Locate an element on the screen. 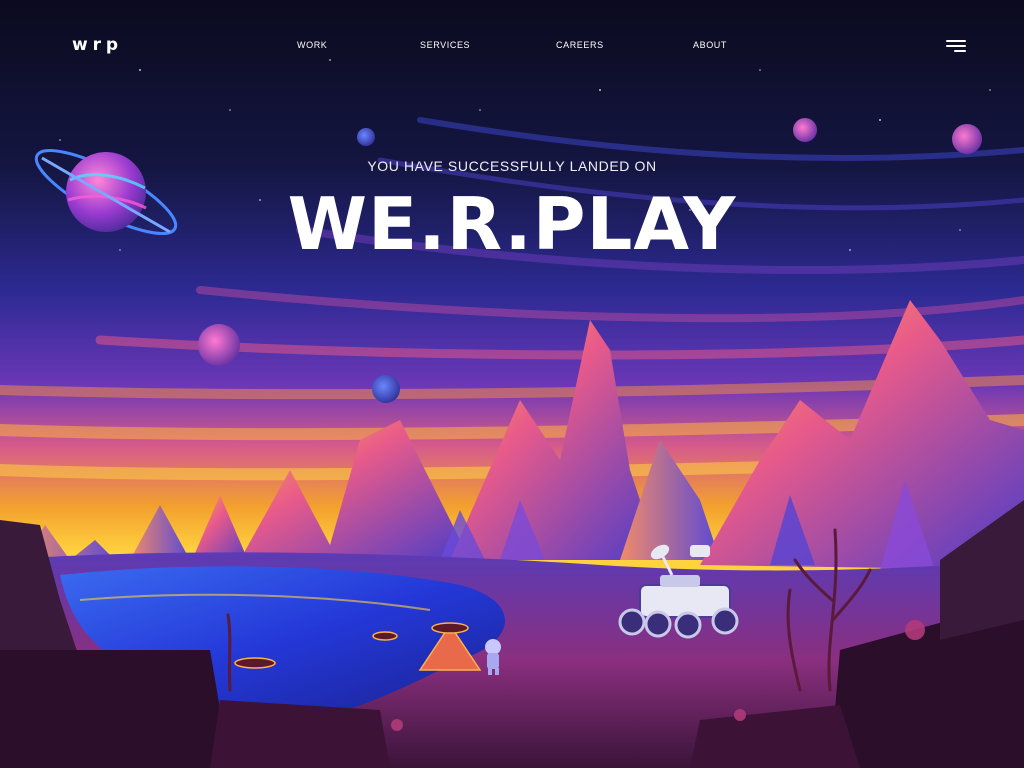  brand-logo: w r p is located at coordinates (95, 45).